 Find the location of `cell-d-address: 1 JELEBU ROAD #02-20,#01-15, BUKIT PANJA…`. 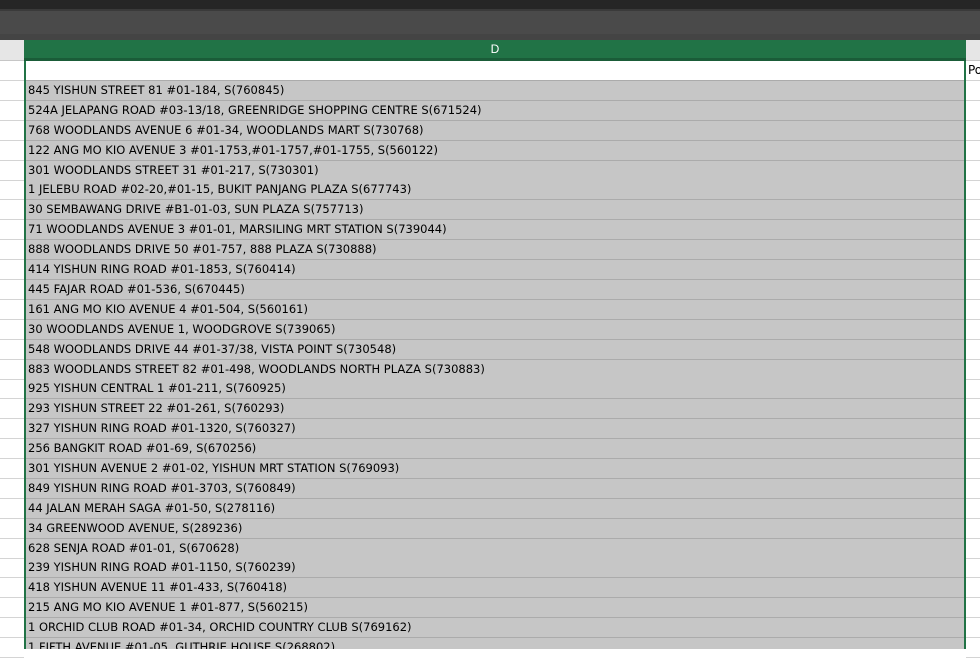

cell-d-address: 1 JELEBU ROAD #02-20,#01-15, BUKIT PANJA… is located at coordinates (495, 190).